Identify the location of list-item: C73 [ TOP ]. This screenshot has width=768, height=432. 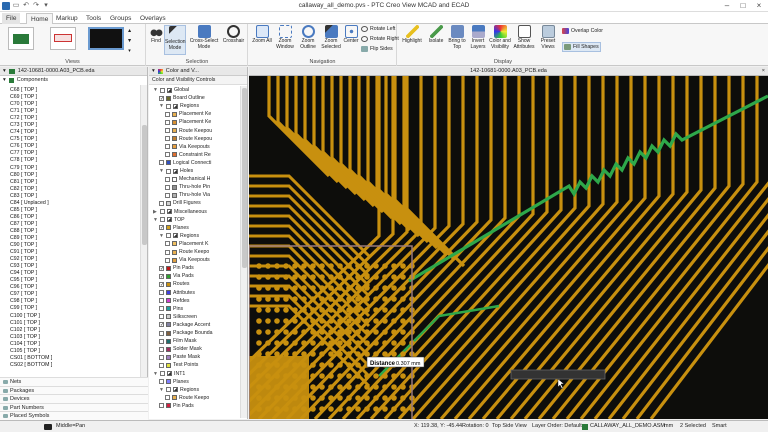
(70, 125).